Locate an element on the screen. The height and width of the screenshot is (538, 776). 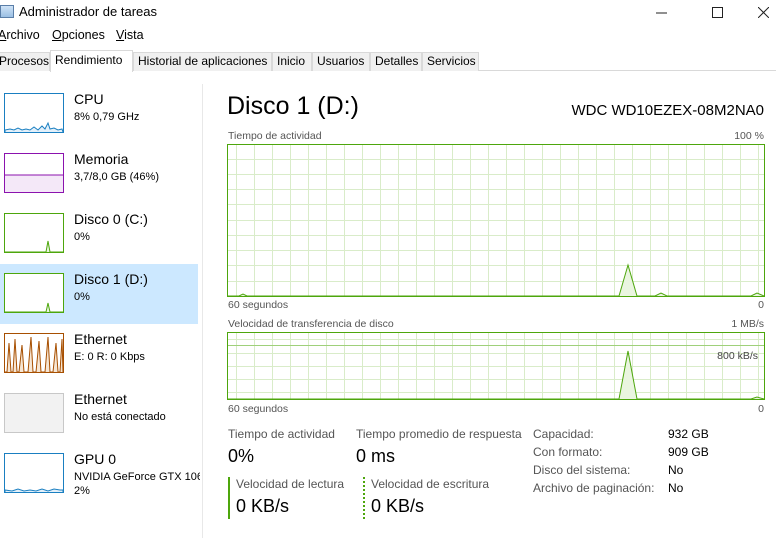
tab-rendimiento: Rendimiento is located at coordinates (91, 61).